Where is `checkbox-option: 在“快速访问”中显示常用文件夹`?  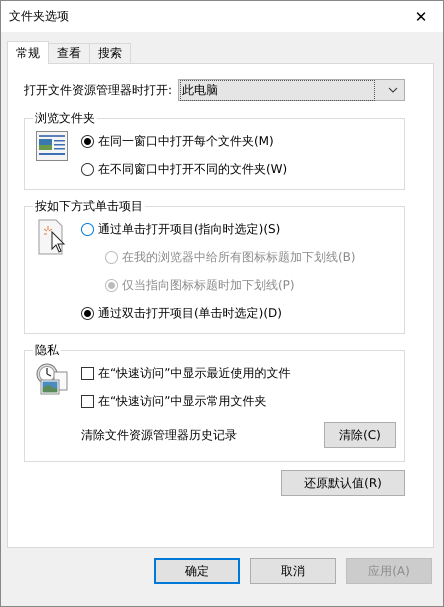 checkbox-option: 在“快速访问”中显示常用文件夹 is located at coordinates (173, 401).